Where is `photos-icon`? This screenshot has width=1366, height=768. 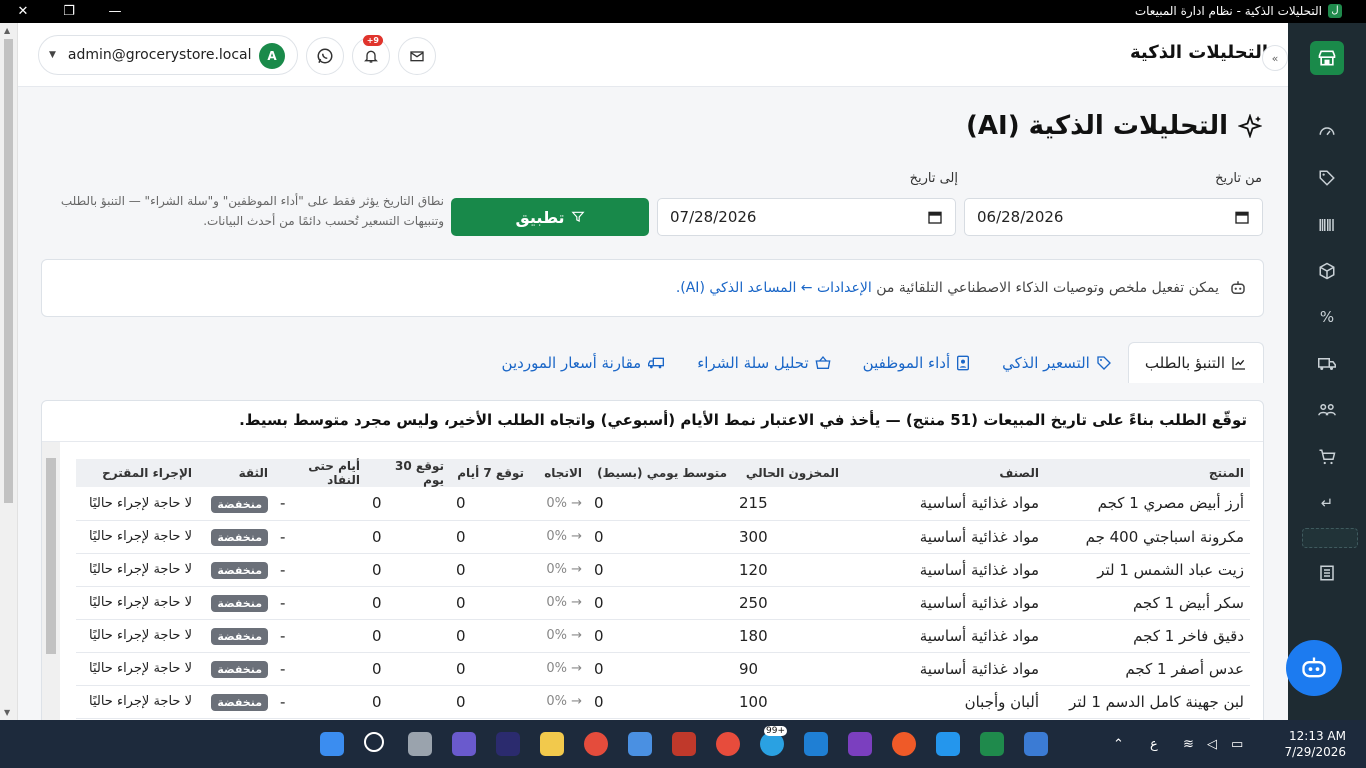
photos-icon is located at coordinates (1036, 744).